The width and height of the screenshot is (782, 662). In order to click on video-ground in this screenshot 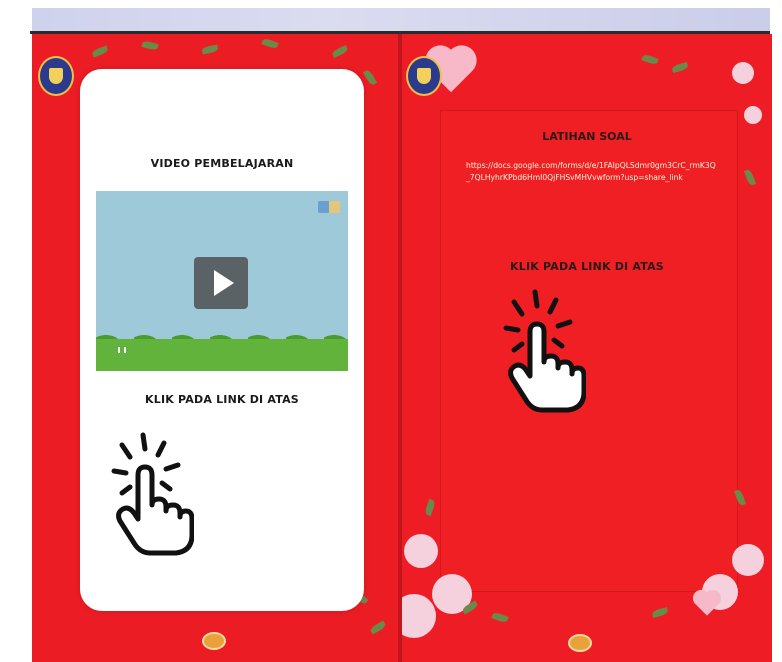, I will do `click(222, 355)`.